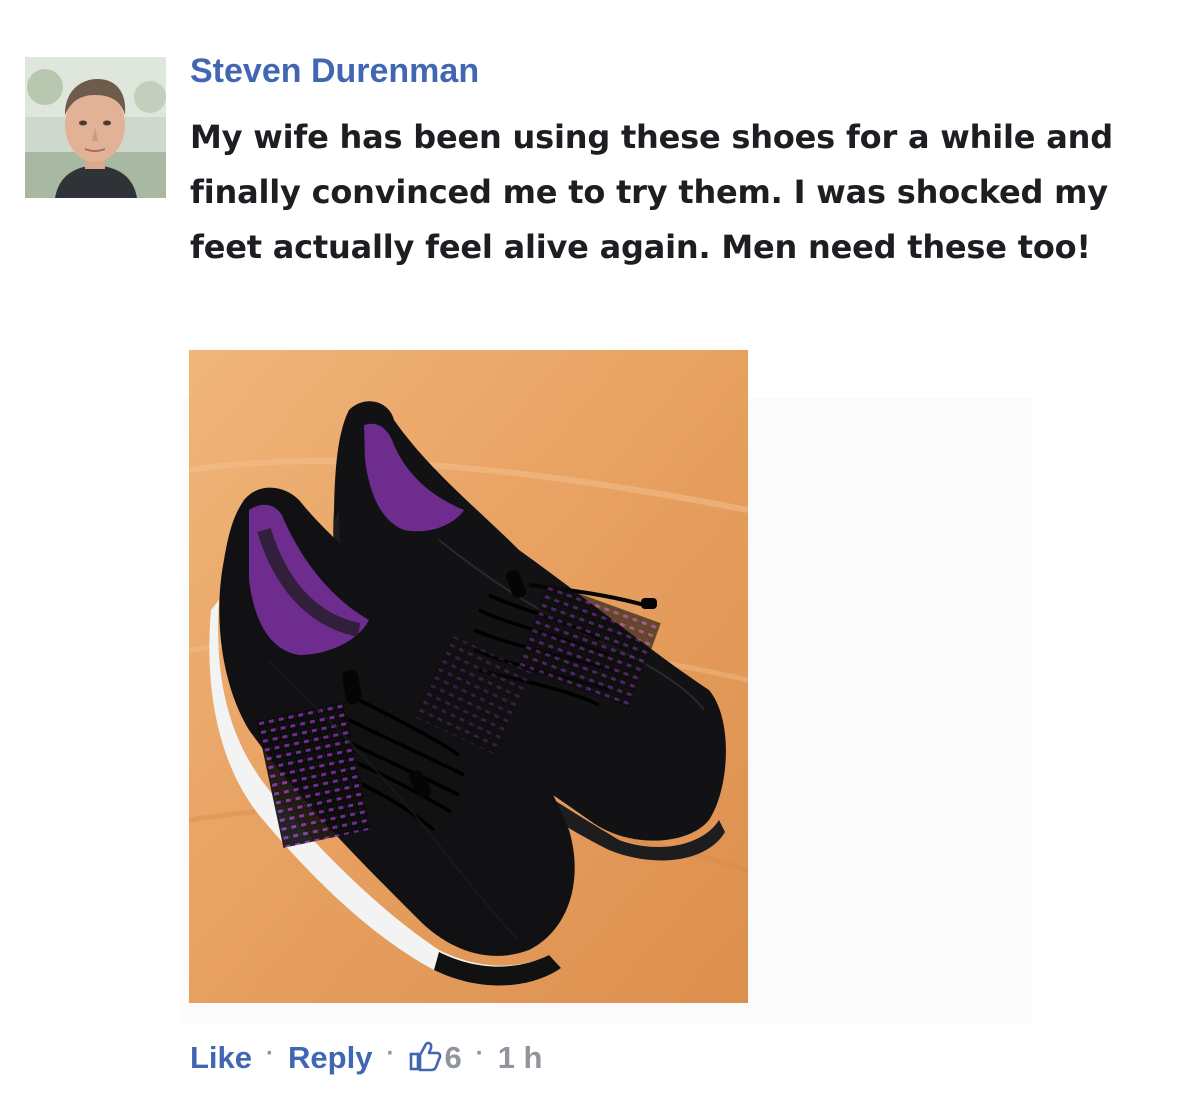 This screenshot has width=1200, height=1100. I want to click on thumbs-up-icon, so click(425, 1056).